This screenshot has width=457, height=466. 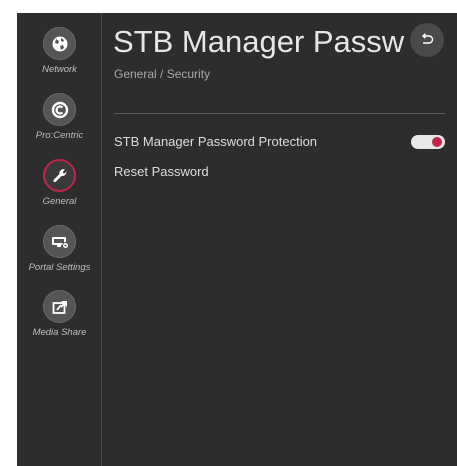 I want to click on breadcrumb: General / Security, so click(x=162, y=74).